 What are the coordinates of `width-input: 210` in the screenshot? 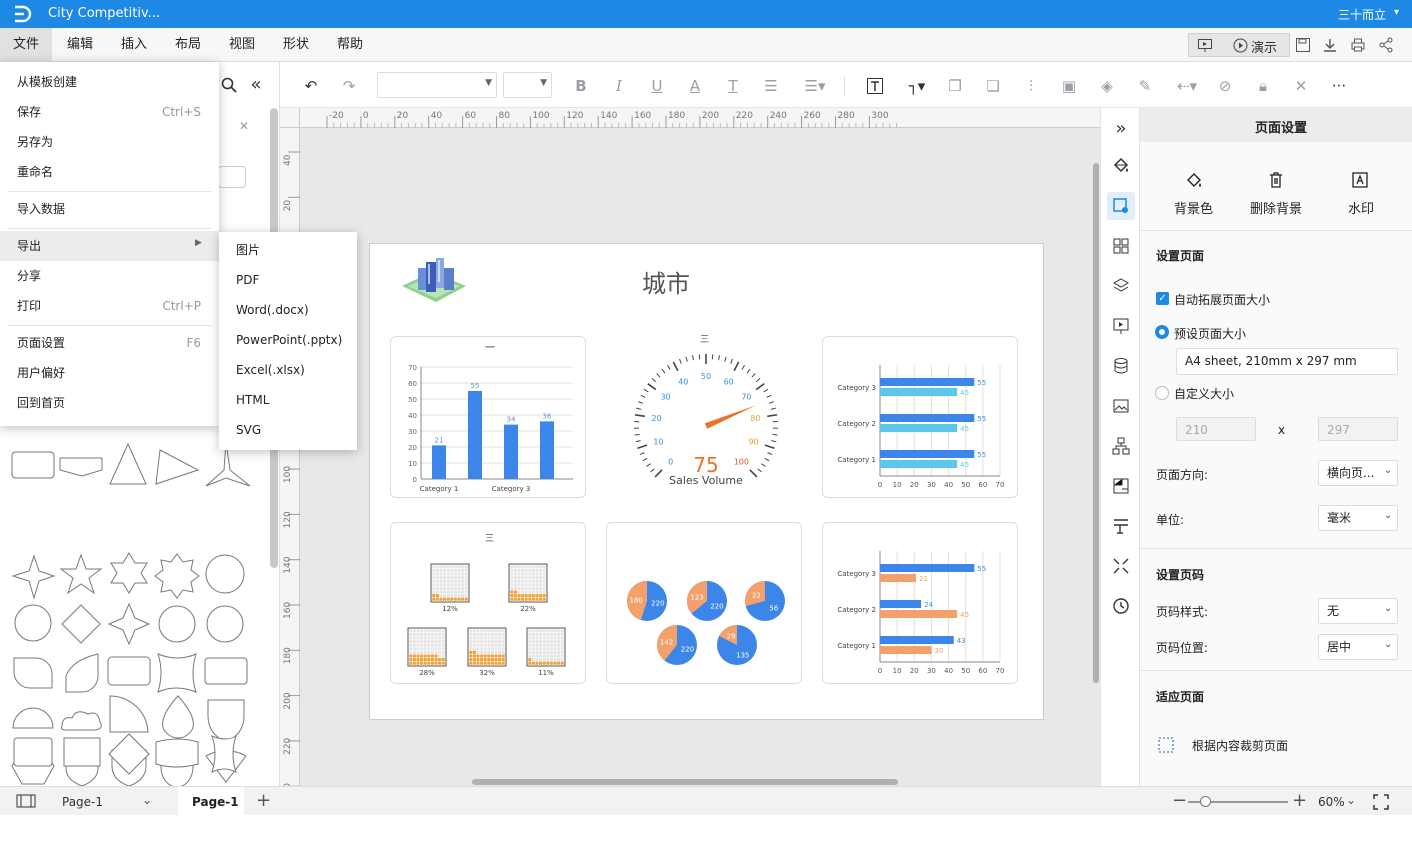 It's located at (1216, 429).